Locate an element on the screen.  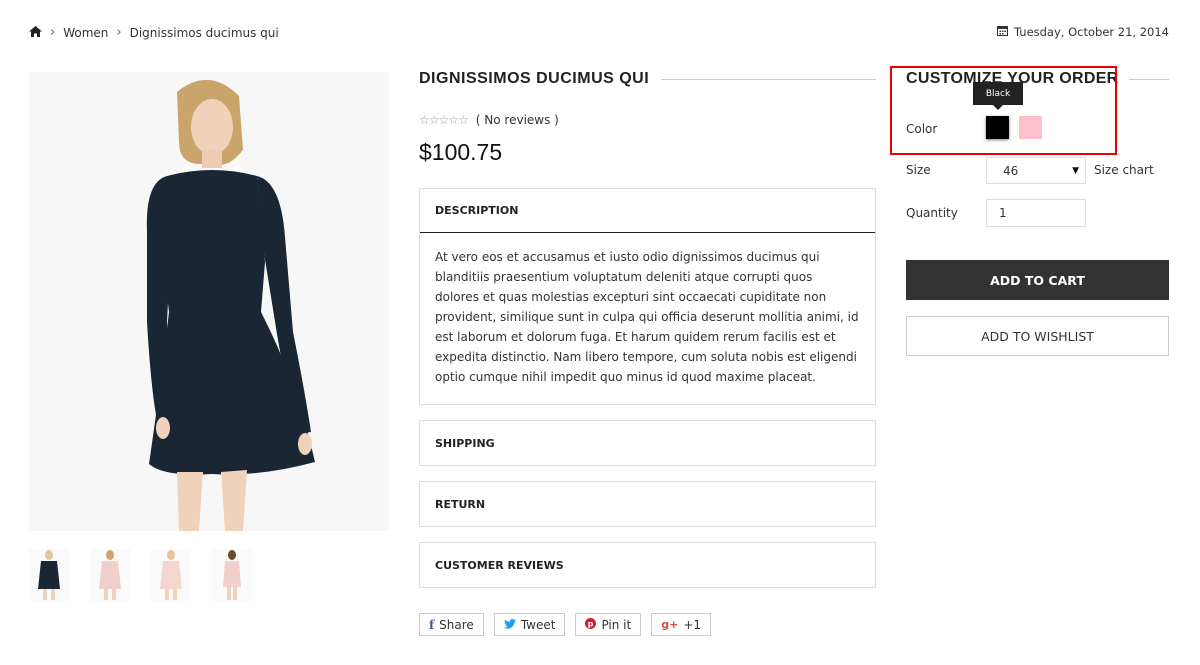
quantity-input: 1 is located at coordinates (1036, 213).